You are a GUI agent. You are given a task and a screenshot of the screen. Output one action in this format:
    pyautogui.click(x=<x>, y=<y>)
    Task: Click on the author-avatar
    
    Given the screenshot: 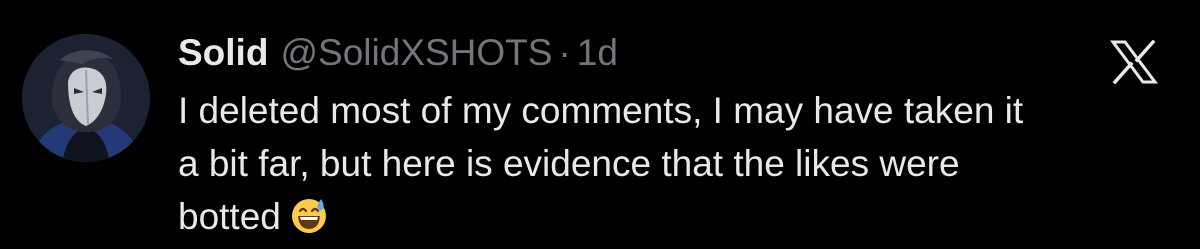 What is the action you would take?
    pyautogui.click(x=86, y=98)
    